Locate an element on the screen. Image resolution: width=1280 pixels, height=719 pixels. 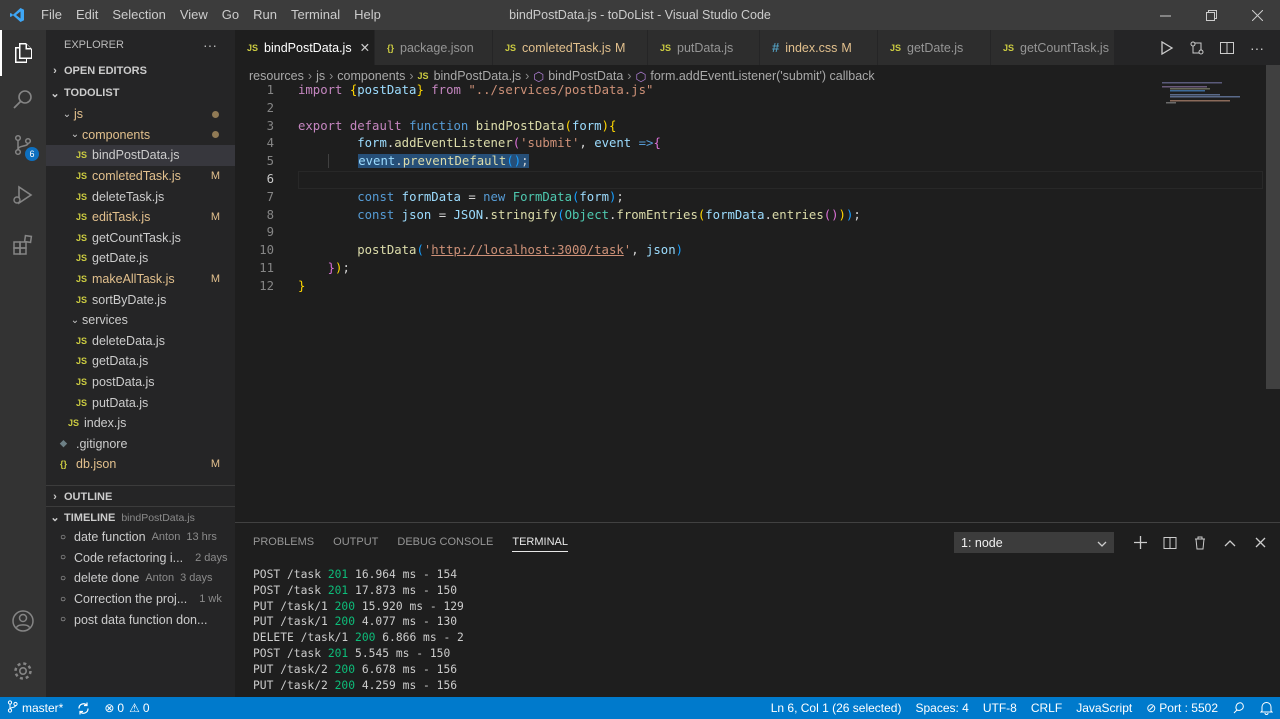
outline-section: › OUTLINE is located at coordinates (140, 496).